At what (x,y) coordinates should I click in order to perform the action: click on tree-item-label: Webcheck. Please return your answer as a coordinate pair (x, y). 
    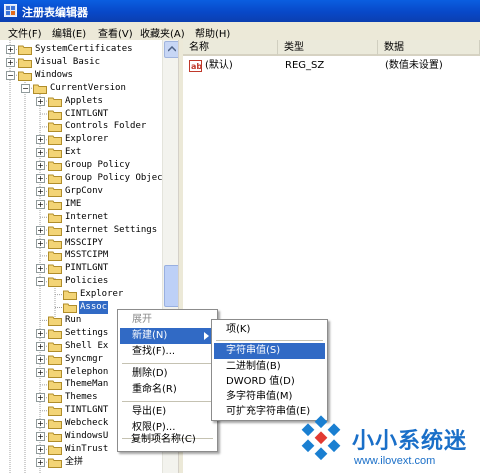
    Looking at the image, I should click on (87, 423).